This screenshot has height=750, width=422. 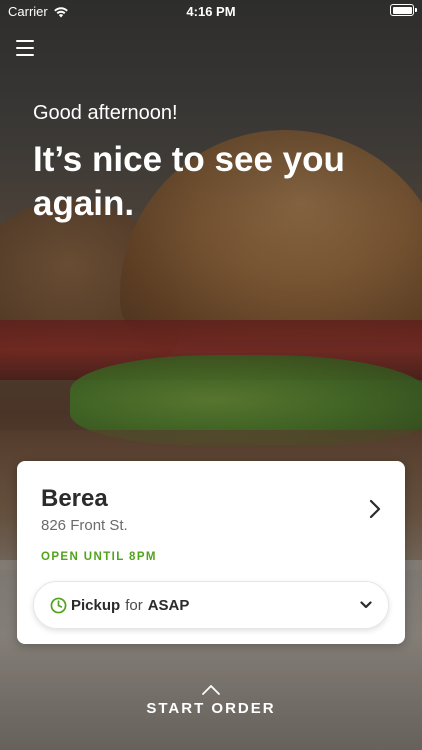 What do you see at coordinates (58, 605) in the screenshot?
I see `clock-icon` at bounding box center [58, 605].